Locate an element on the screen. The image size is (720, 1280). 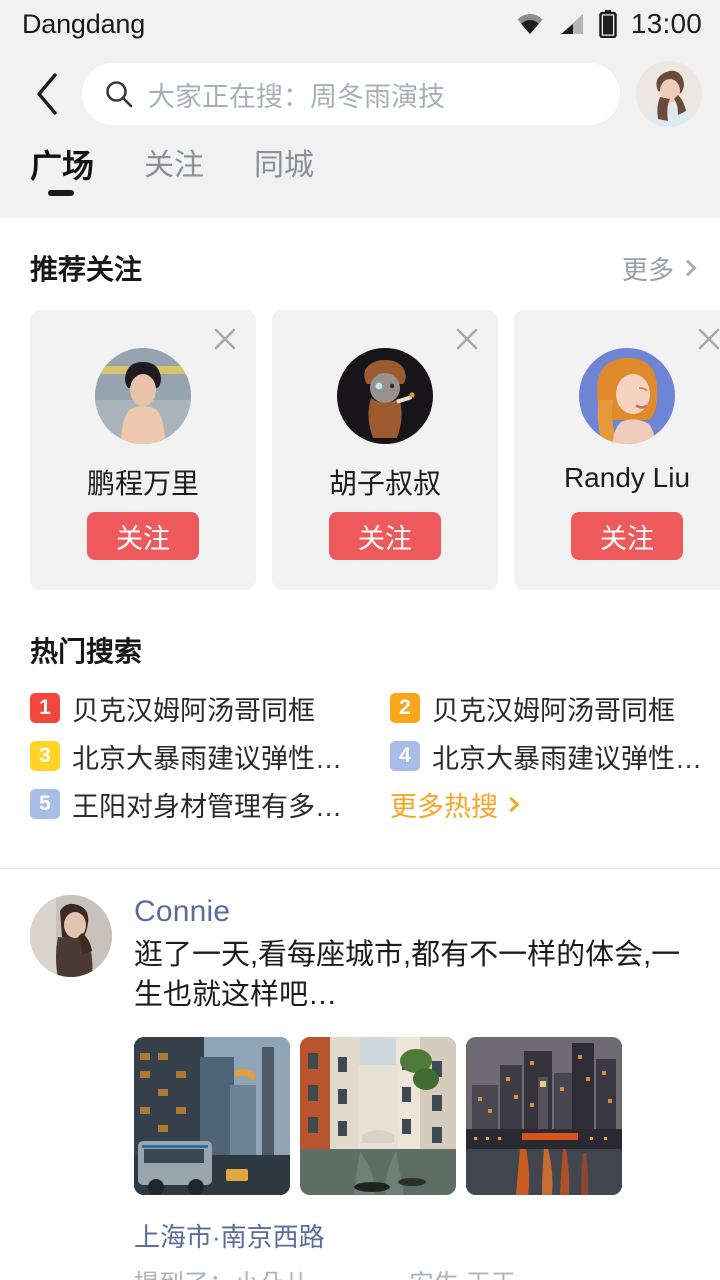
back-chevron-icon is located at coordinates (47, 94).